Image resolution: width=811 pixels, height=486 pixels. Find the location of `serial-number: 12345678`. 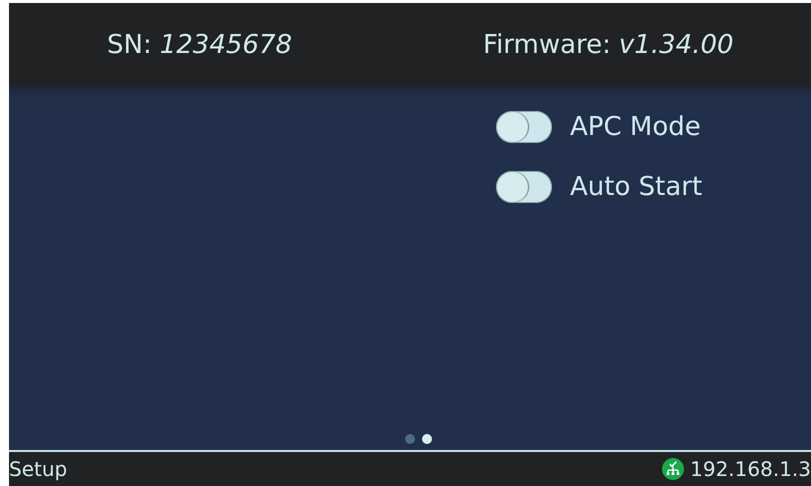

serial-number: 12345678 is located at coordinates (226, 45).